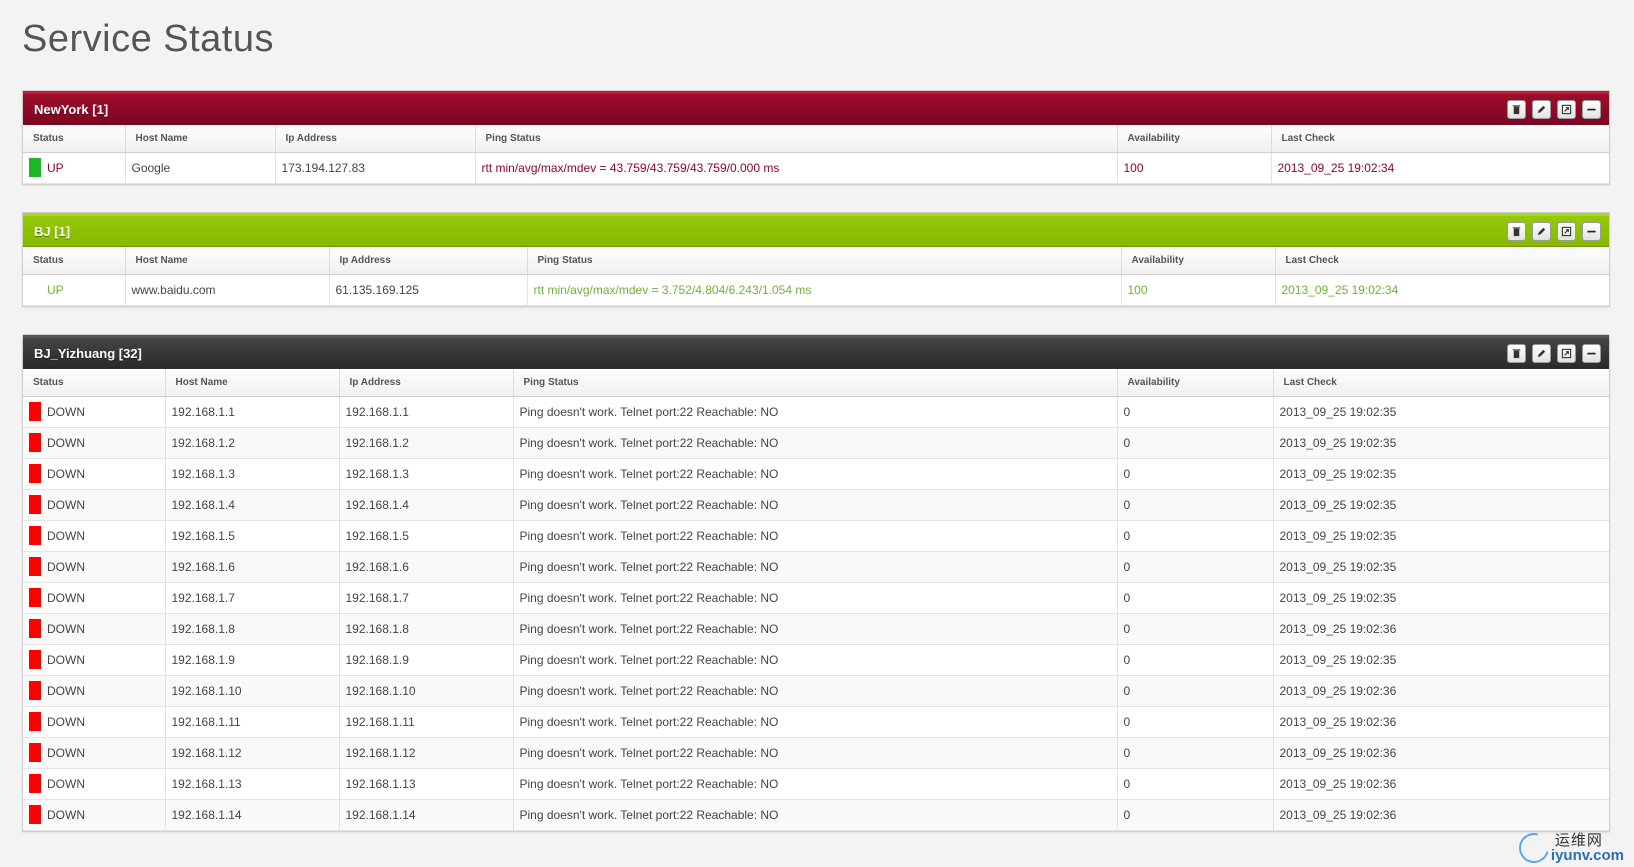  Describe the element at coordinates (252, 474) in the screenshot. I see `host-name: 192.168.1.3` at that location.